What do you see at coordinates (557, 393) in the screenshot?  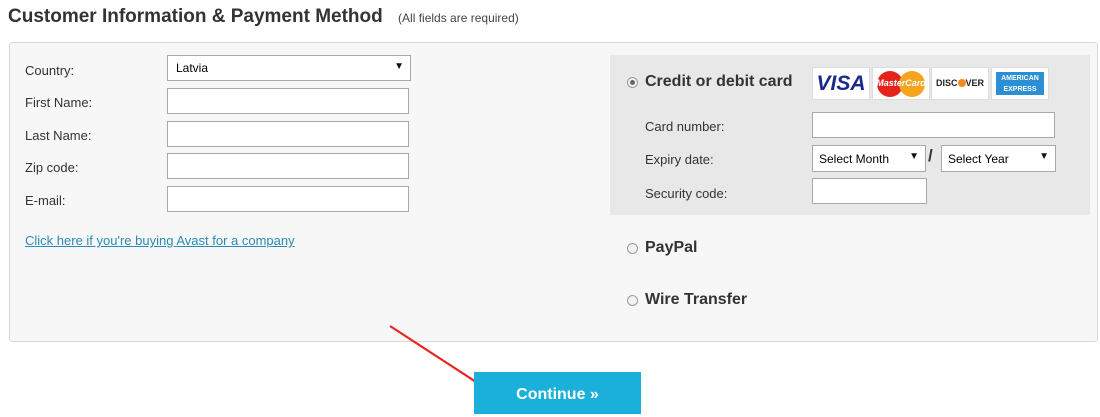 I see `continue-button: Continue »` at bounding box center [557, 393].